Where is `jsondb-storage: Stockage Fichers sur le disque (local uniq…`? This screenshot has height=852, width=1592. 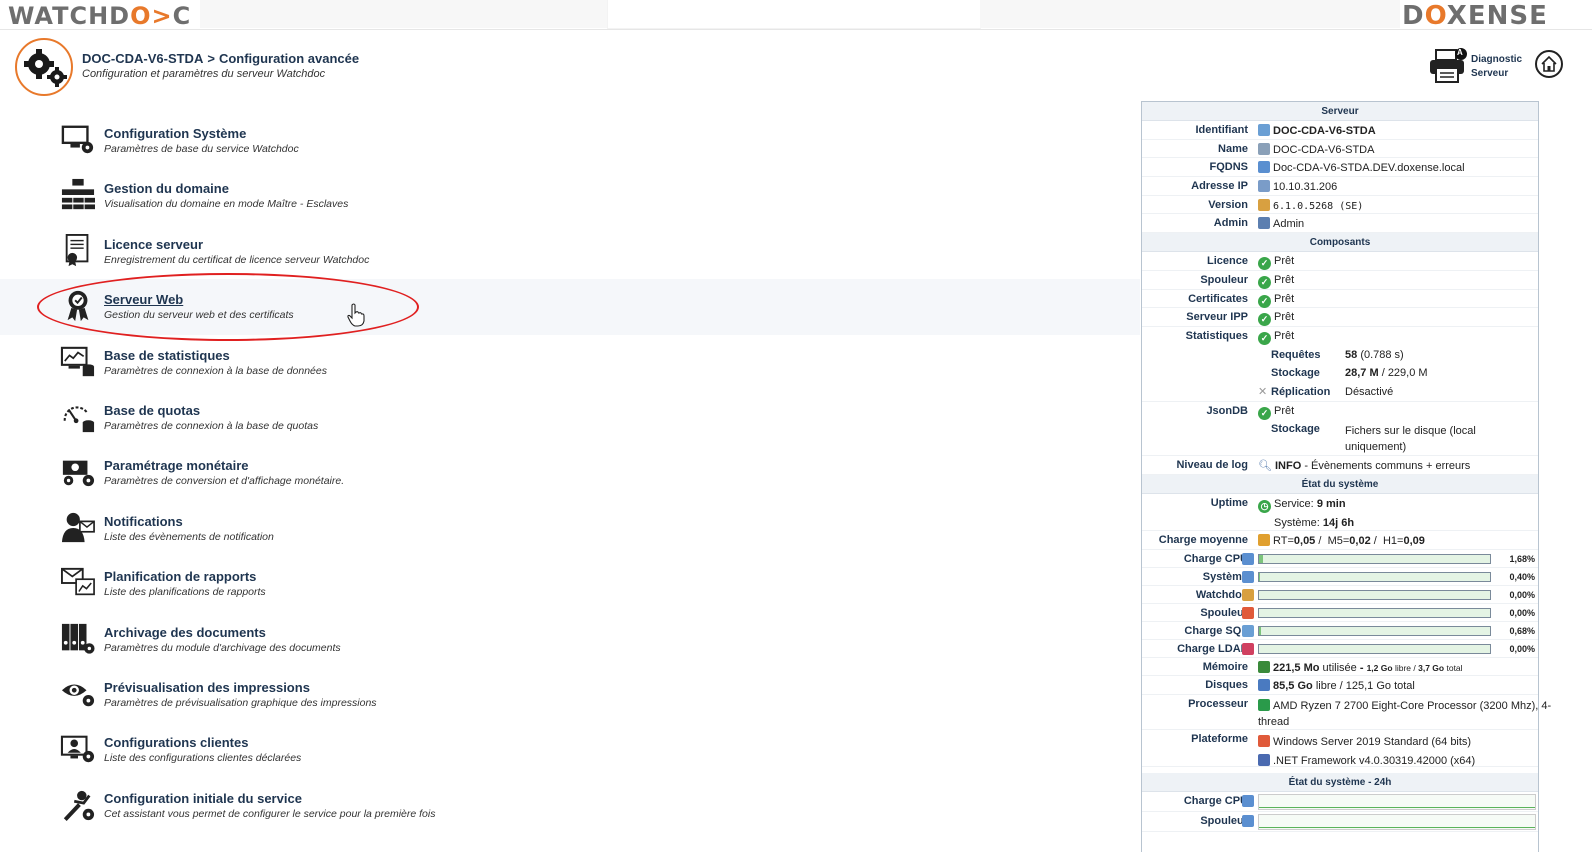
jsondb-storage: Stockage Fichers sur le disque (local uniq… is located at coordinates (1340, 438).